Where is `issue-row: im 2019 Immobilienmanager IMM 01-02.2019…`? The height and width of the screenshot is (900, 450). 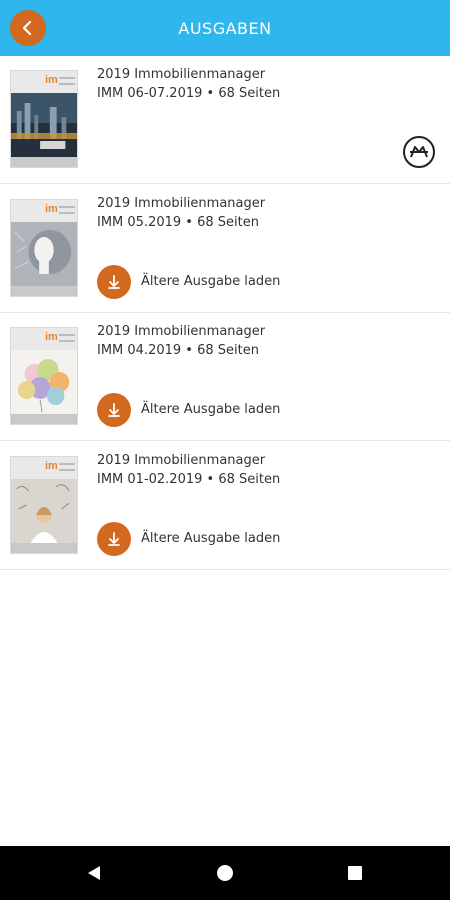 issue-row: im 2019 Immobilienmanager IMM 01-02.2019… is located at coordinates (225, 506).